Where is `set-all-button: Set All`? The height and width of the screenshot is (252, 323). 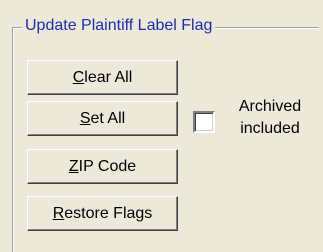
set-all-button: Set All is located at coordinates (102, 118).